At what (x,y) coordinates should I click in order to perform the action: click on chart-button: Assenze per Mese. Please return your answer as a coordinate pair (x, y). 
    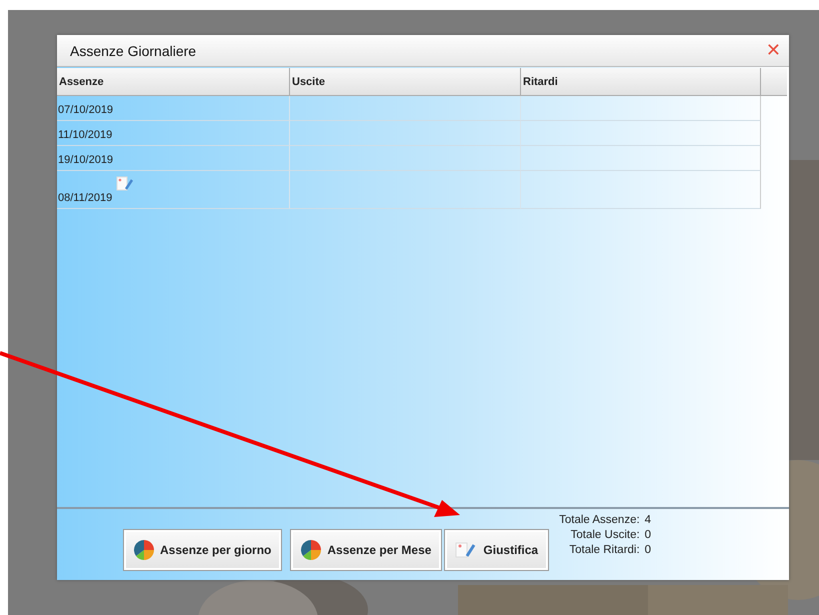
    Looking at the image, I should click on (366, 550).